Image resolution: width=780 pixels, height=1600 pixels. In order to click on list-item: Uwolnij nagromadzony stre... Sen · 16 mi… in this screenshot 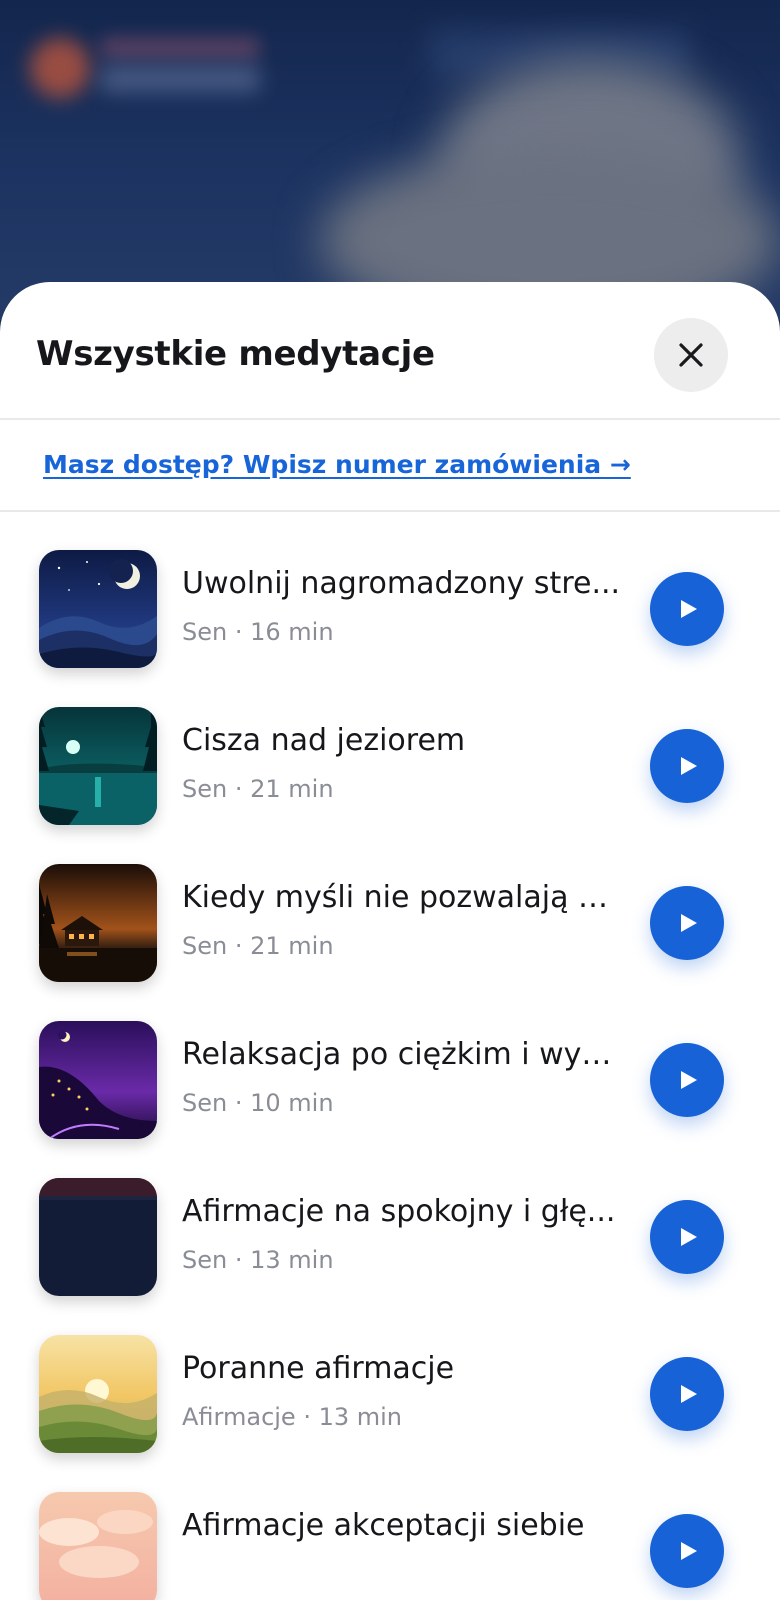, I will do `click(390, 590)`.